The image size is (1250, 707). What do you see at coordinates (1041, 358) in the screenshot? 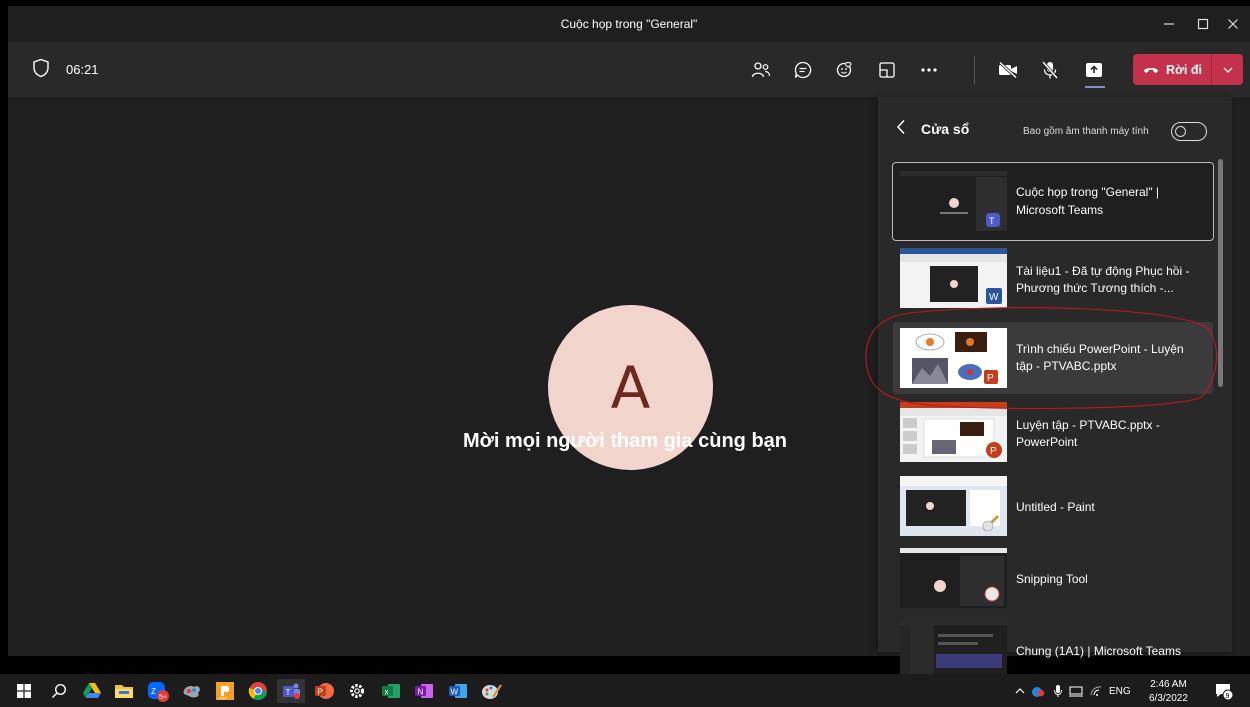
I see `annotation-circle` at bounding box center [1041, 358].